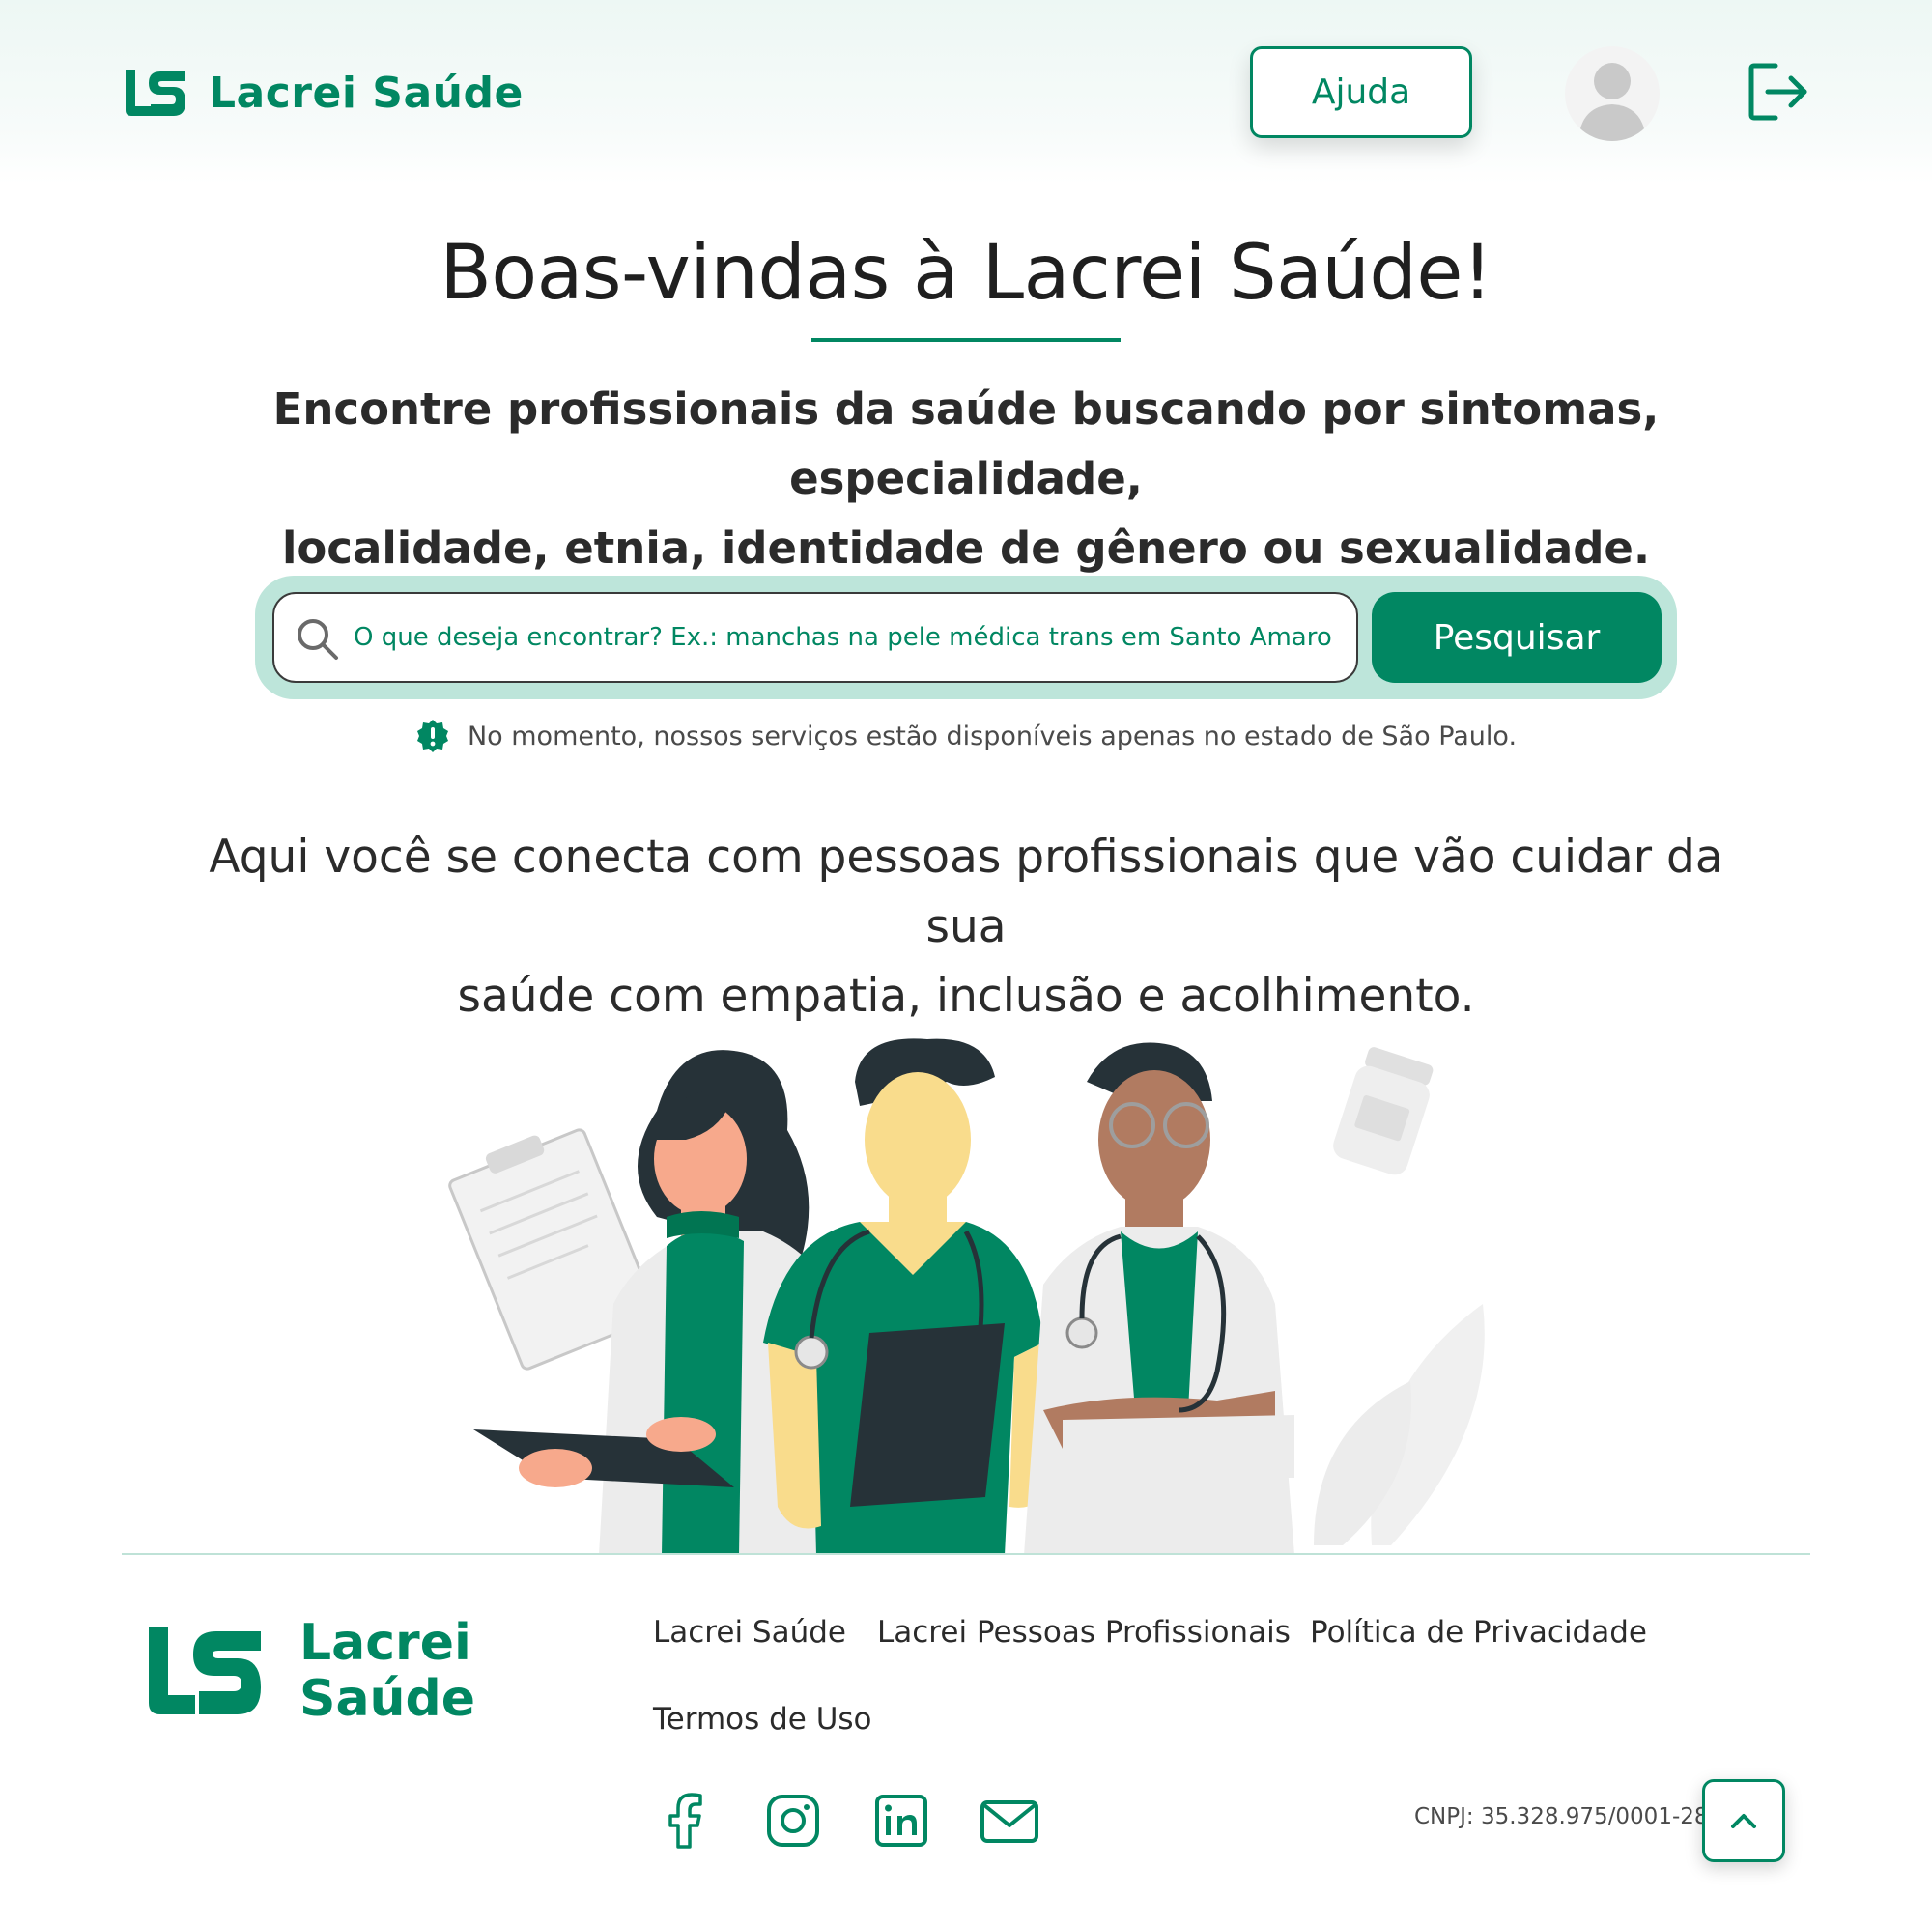 The image size is (1932, 1924). Describe the element at coordinates (749, 1632) in the screenshot. I see `footer-link-lacrei-saude: Lacrei Saúde` at that location.